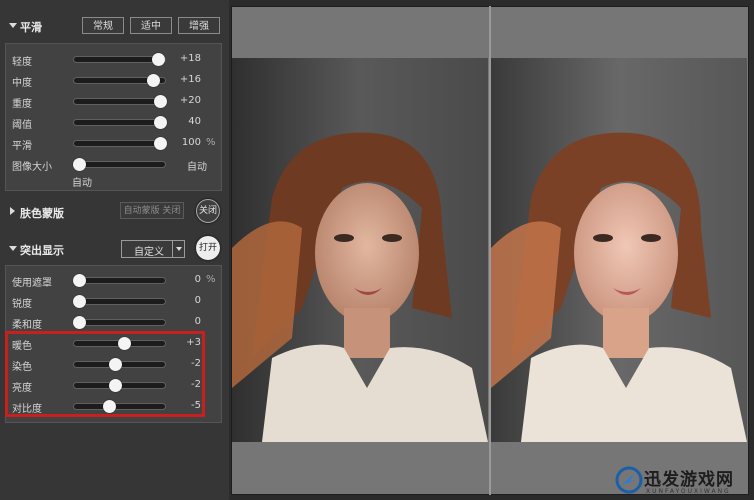 This screenshot has width=754, height=500. Describe the element at coordinates (82, 183) in the screenshot. I see `image-size-sublabel: 自动` at that location.